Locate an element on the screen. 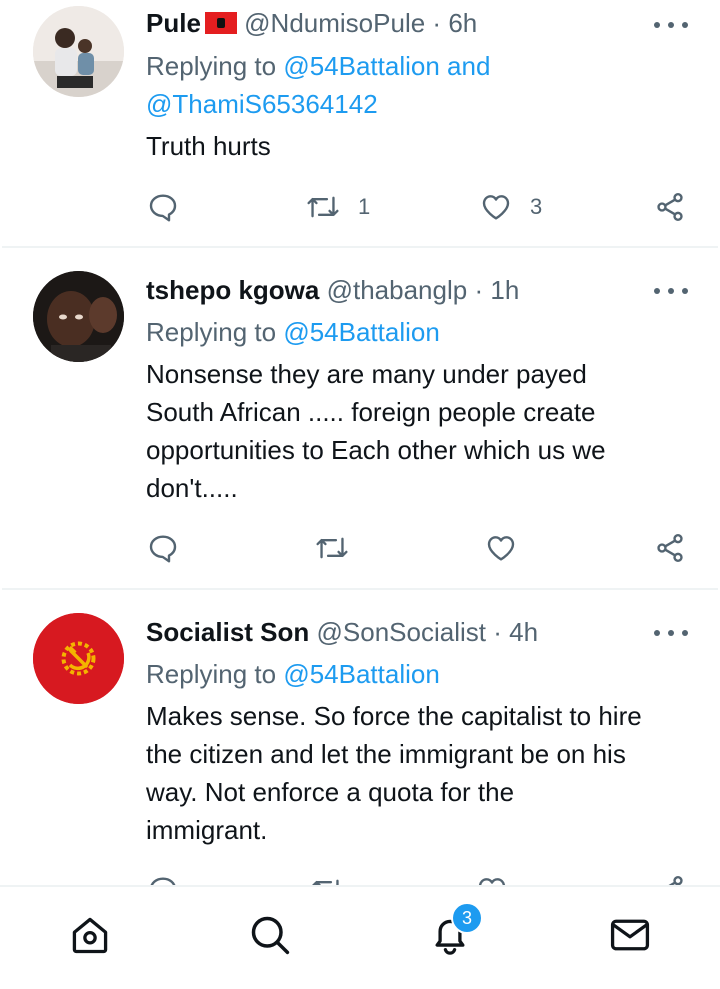 Image resolution: width=720 pixels, height=989 pixels. author-handle: @NdumisoPule is located at coordinates (334, 23).